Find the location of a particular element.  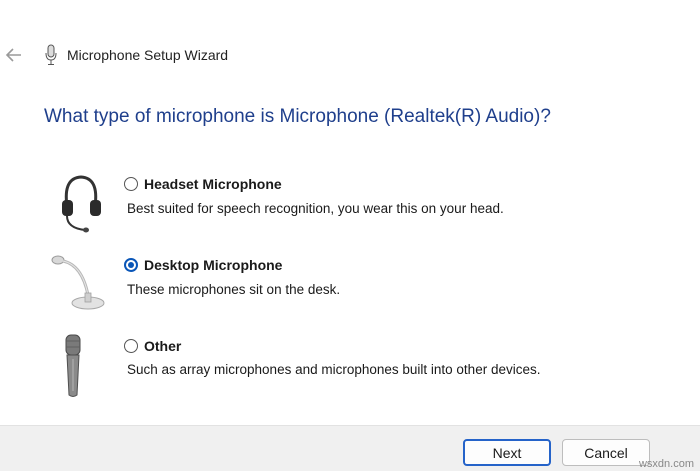

title-bar: Microphone Setup Wizard is located at coordinates (350, 56).